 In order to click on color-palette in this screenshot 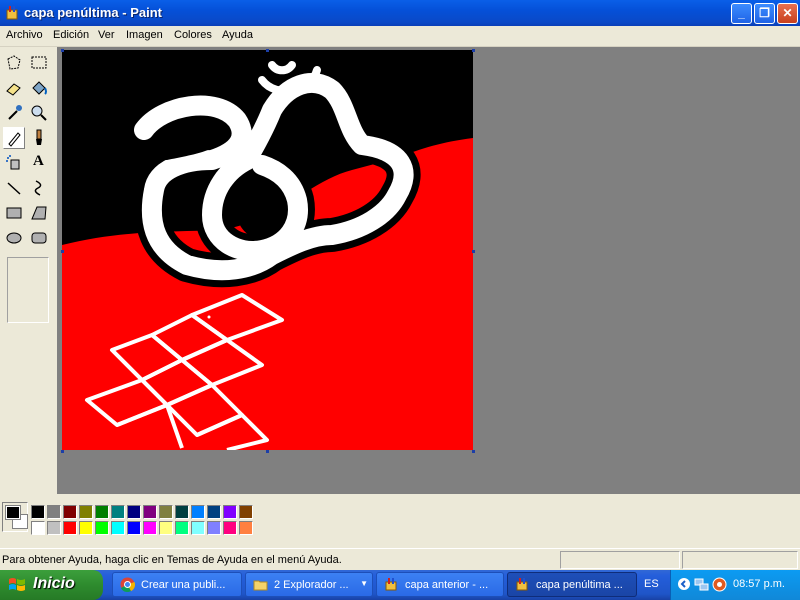, I will do `click(400, 517)`.